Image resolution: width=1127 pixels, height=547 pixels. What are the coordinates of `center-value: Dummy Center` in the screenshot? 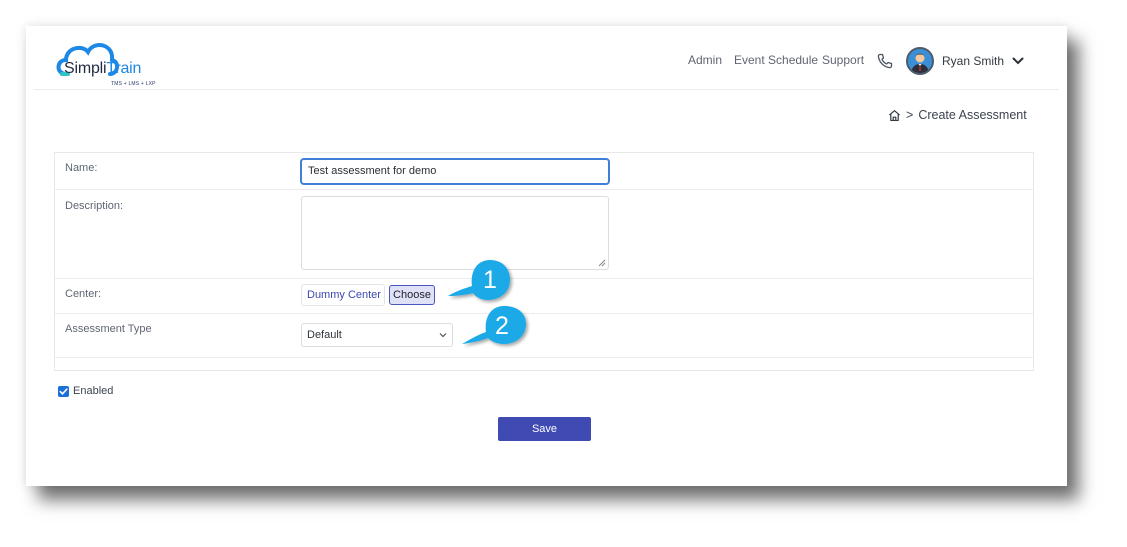 It's located at (343, 295).